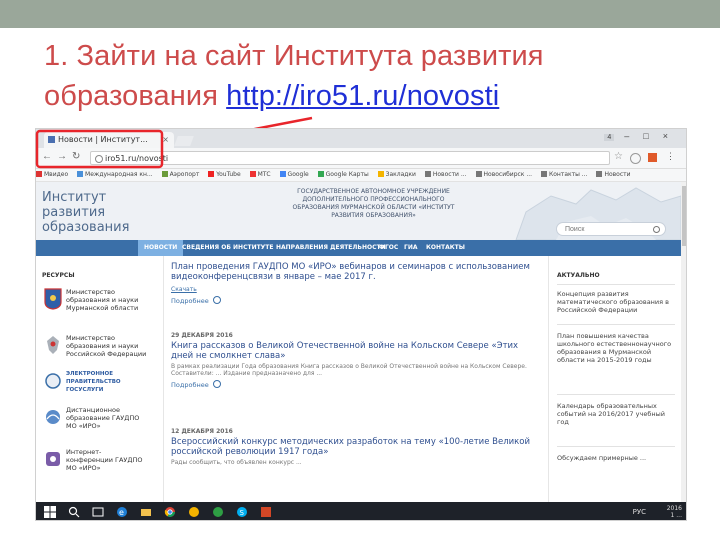 The image size is (720, 540). What do you see at coordinates (618, 156) in the screenshot?
I see `bookmark-star-icon: ☆` at bounding box center [618, 156].